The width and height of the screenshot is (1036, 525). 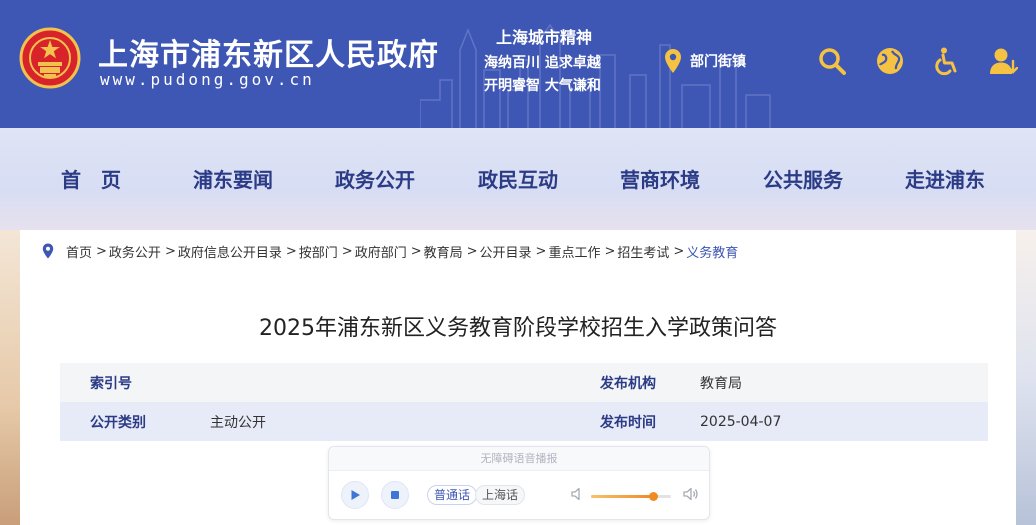 I want to click on nav-pudong-news: 浦东要闻, so click(x=233, y=178).